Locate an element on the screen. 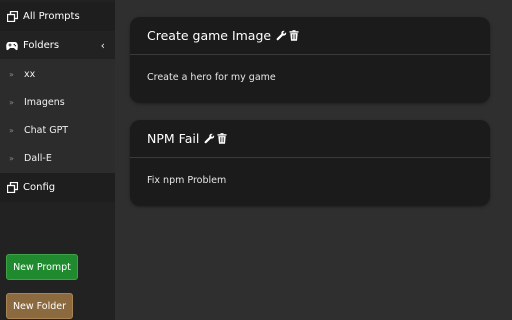 The image size is (512, 320). nav-config: Config is located at coordinates (57, 187).